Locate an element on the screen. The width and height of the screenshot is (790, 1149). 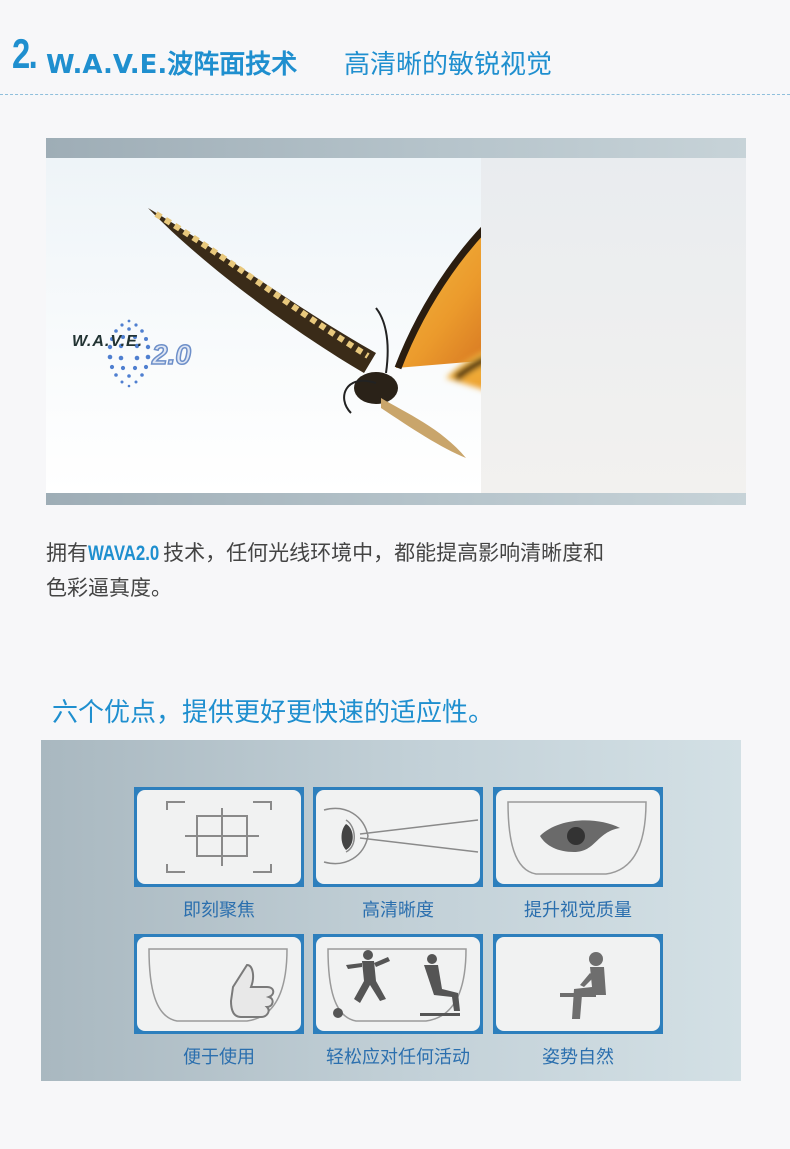
wave-wordmark: W.A.V.E. is located at coordinates (108, 341).